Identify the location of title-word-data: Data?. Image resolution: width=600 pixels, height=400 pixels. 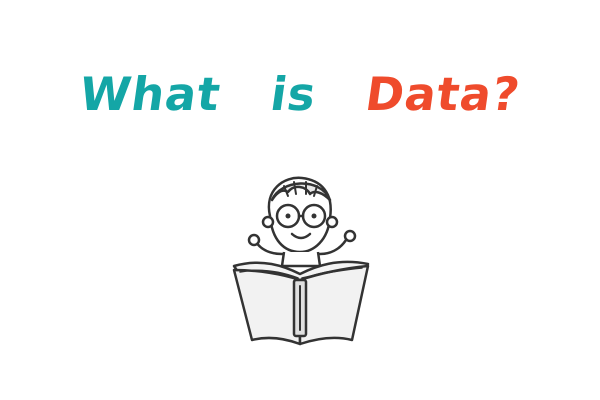
(443, 94).